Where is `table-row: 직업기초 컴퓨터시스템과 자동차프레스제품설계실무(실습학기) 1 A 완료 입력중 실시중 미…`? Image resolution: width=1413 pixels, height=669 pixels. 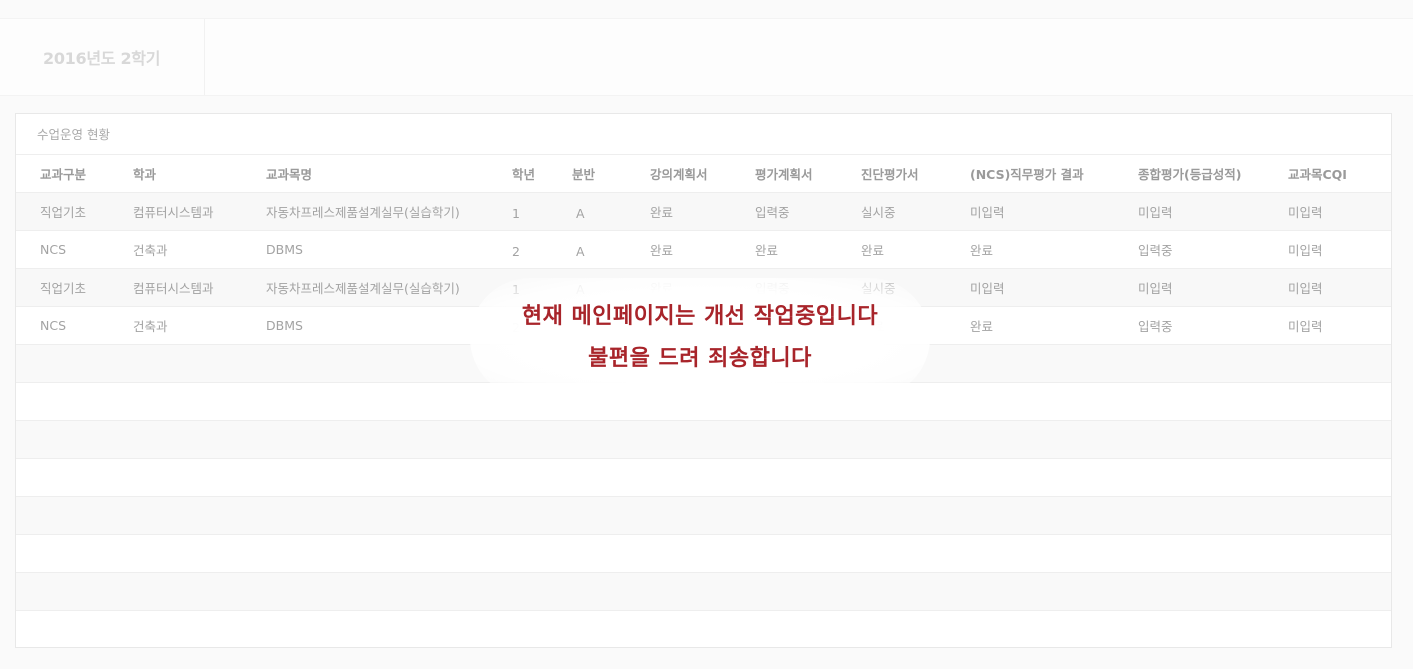
table-row: 직업기초 컴퓨터시스템과 자동차프레스제품설계실무(실습학기) 1 A 완료 입력중 실시중 미… is located at coordinates (703, 212).